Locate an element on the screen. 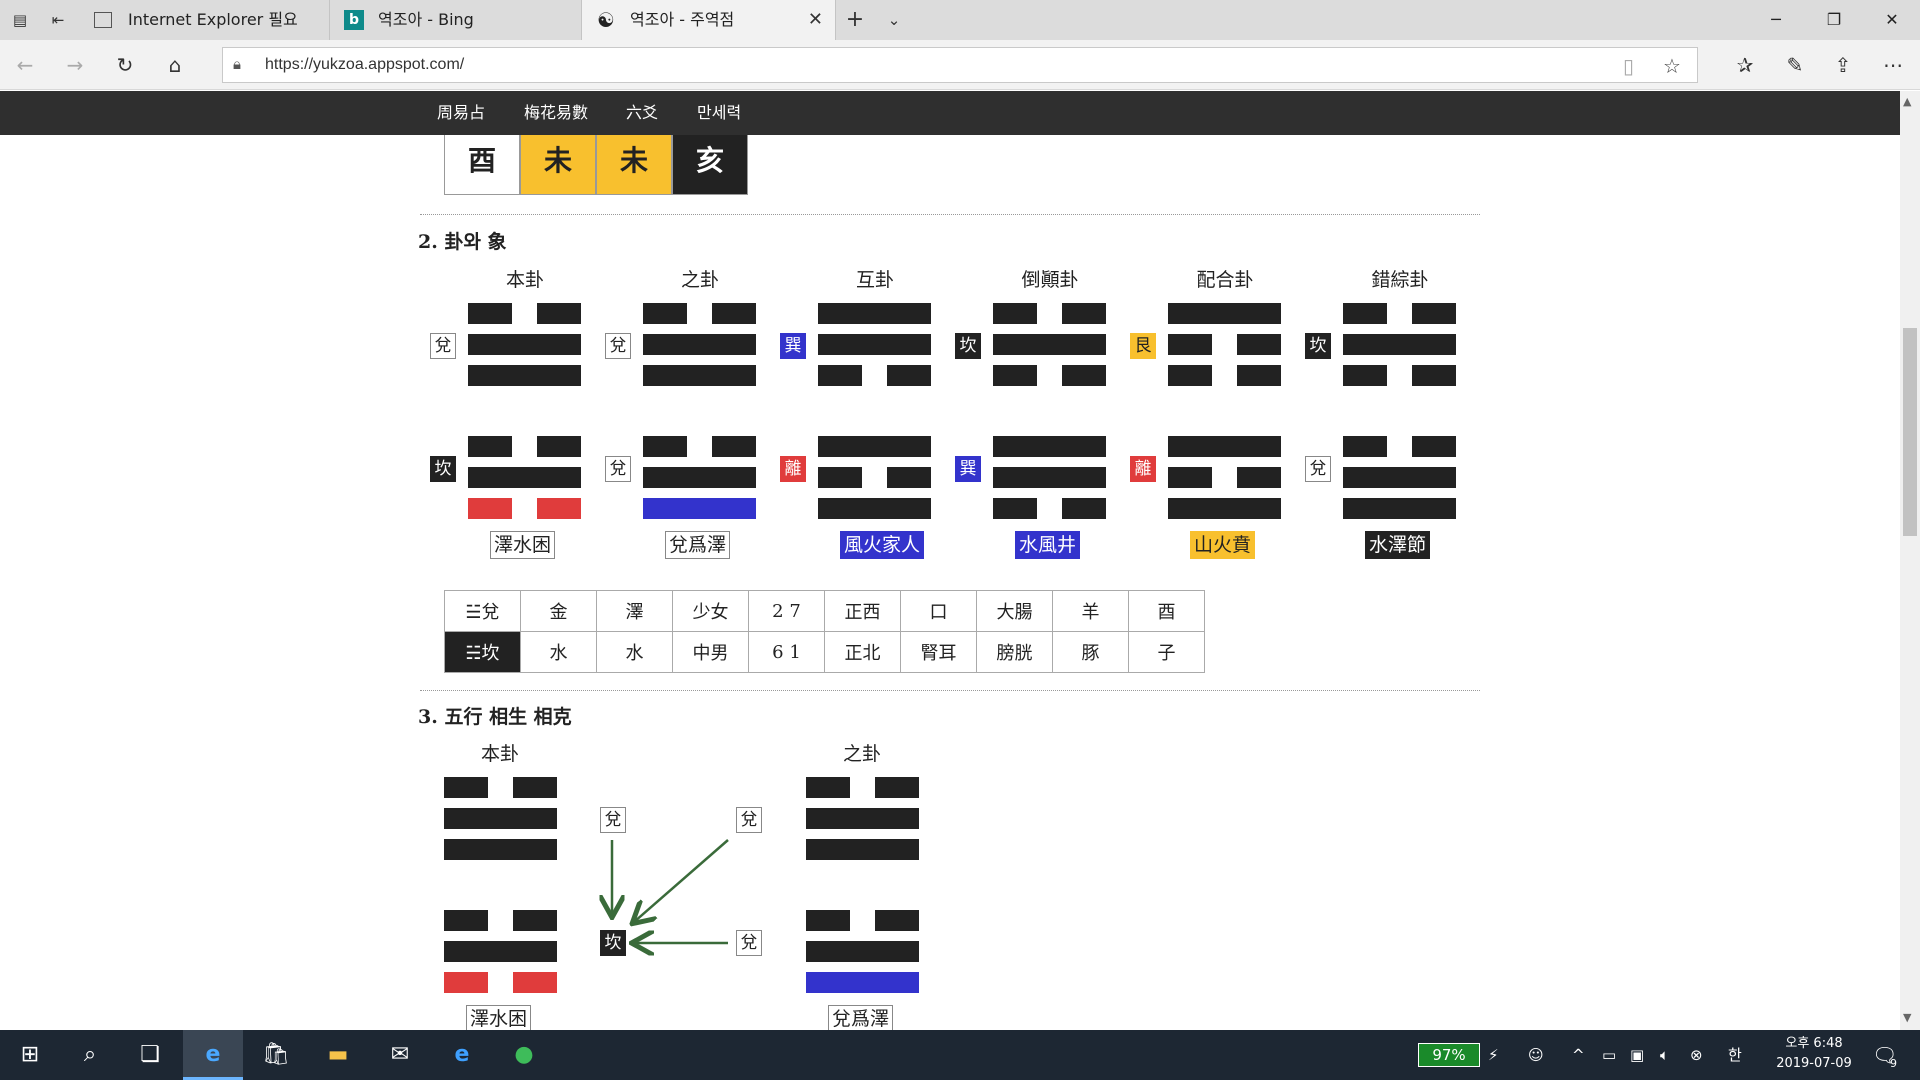  power-plug-icon: ⚡︎ is located at coordinates (1493, 1055).